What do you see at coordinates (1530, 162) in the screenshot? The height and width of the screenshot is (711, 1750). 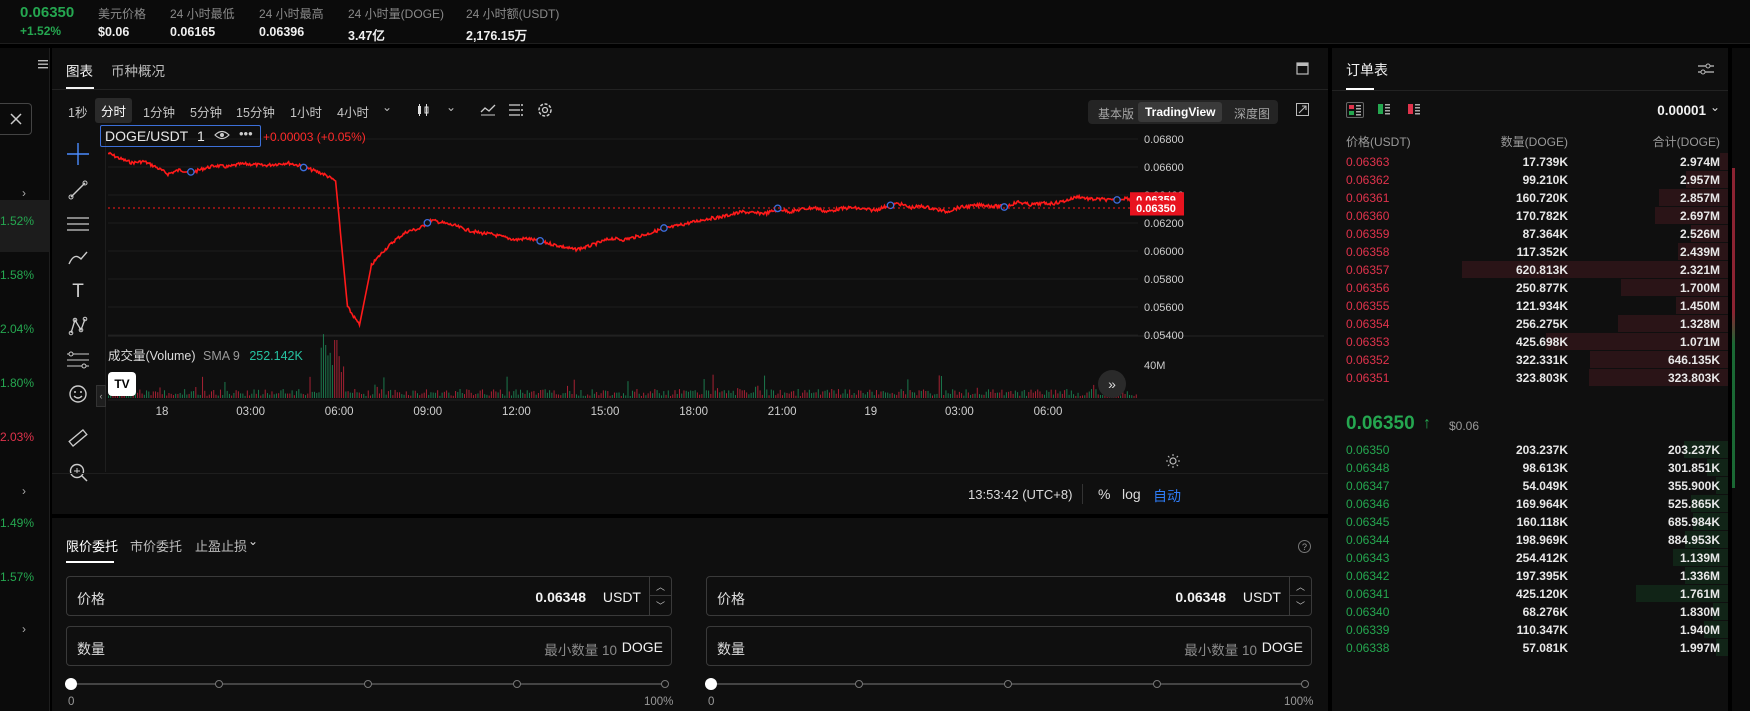 I see `ask-row: 0.06363 17.739K 2.974M` at bounding box center [1530, 162].